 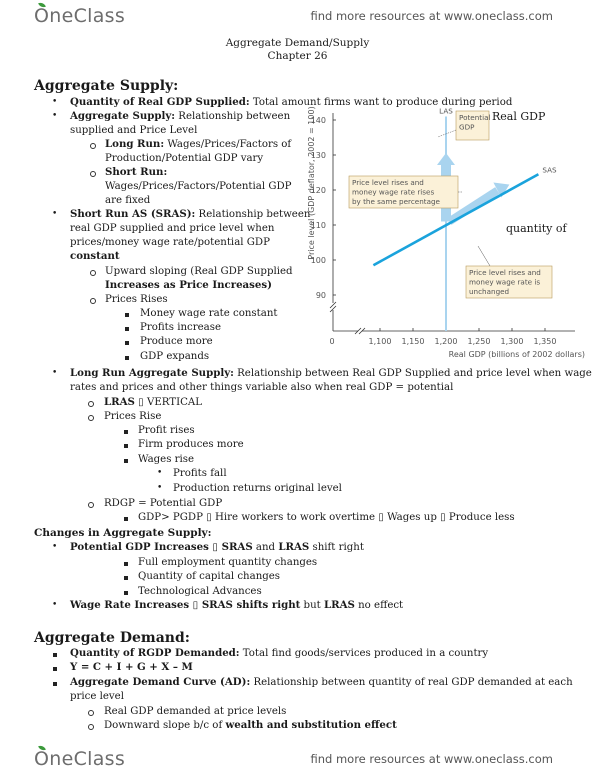 I want to click on y-tick-label: 90, so click(x=321, y=295).